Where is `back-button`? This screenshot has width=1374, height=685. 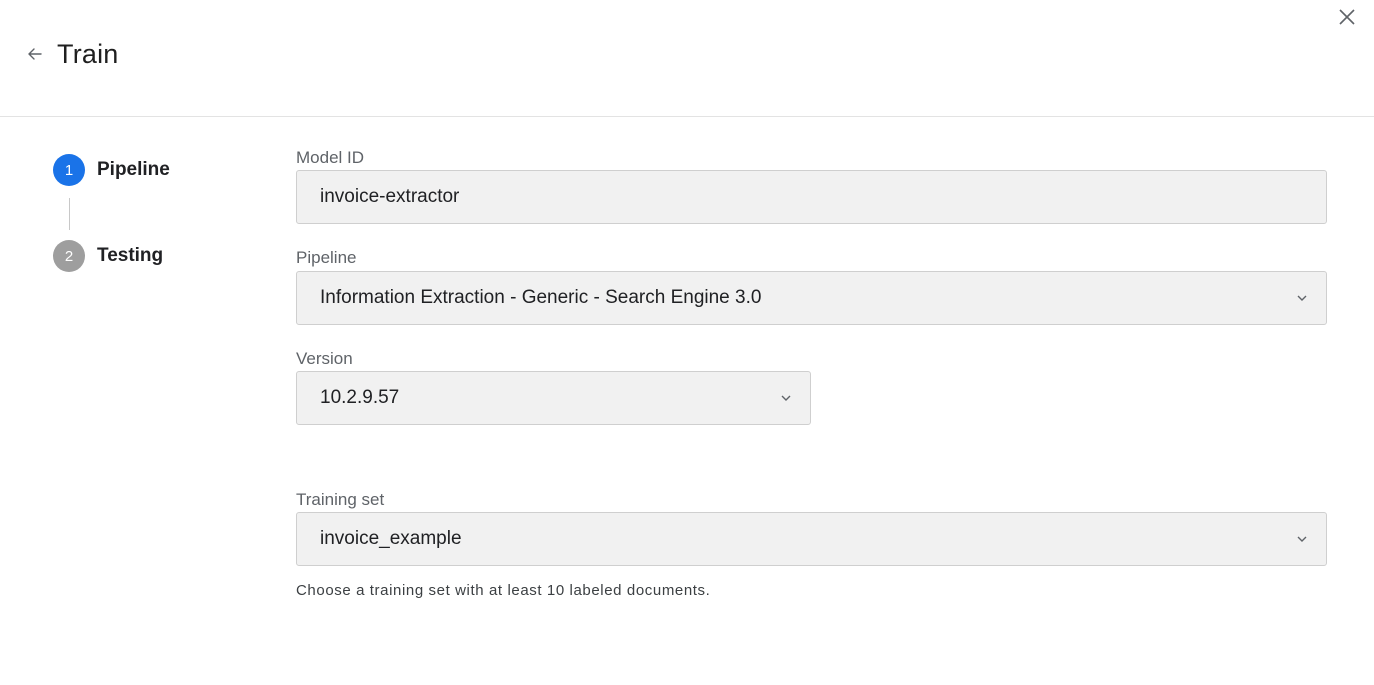
back-button is located at coordinates (35, 54).